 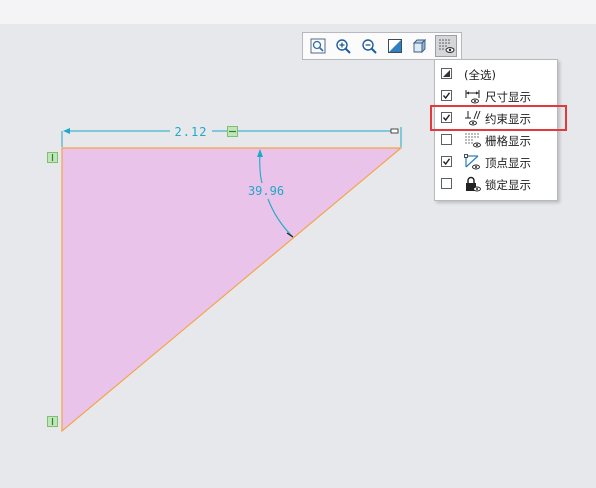 What do you see at coordinates (498, 118) in the screenshot?
I see `highlight-box` at bounding box center [498, 118].